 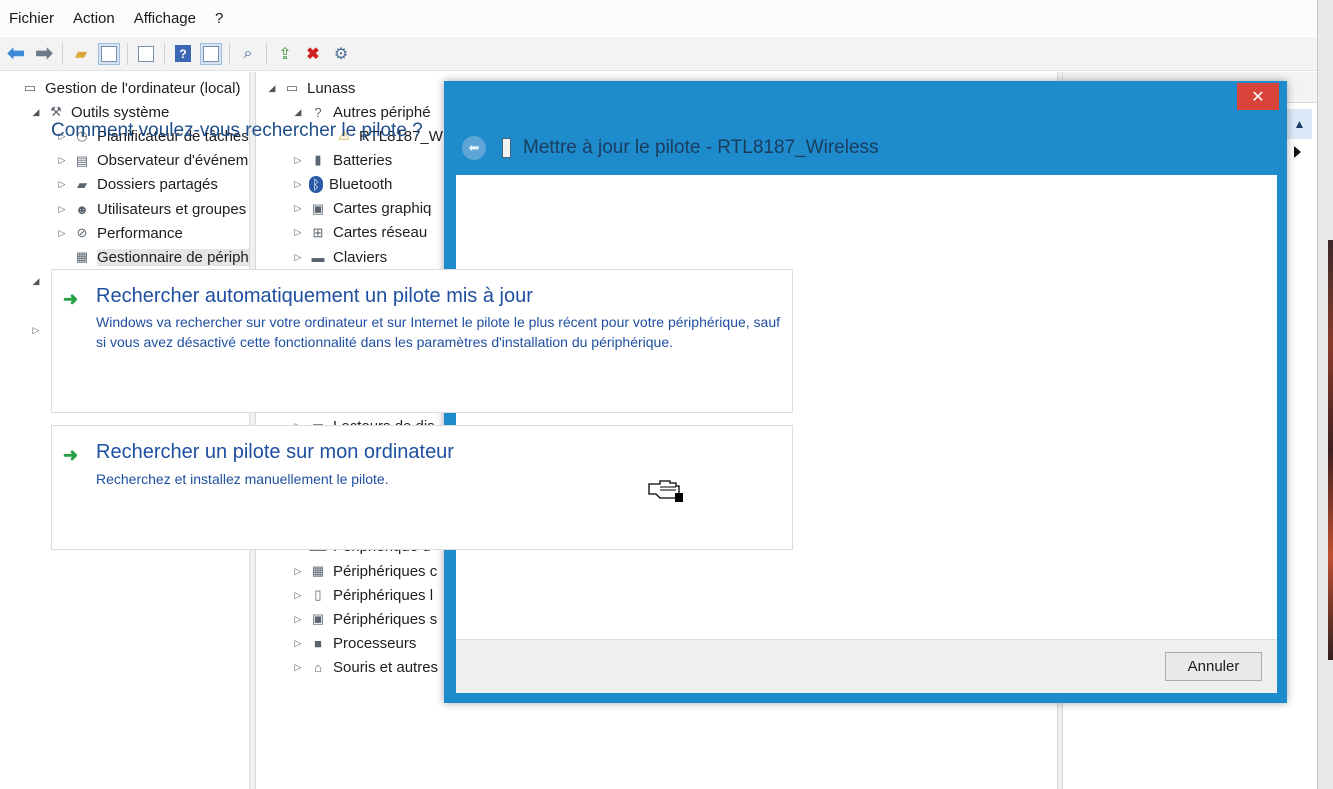 What do you see at coordinates (665, 491) in the screenshot?
I see `hand-cursor-icon` at bounding box center [665, 491].